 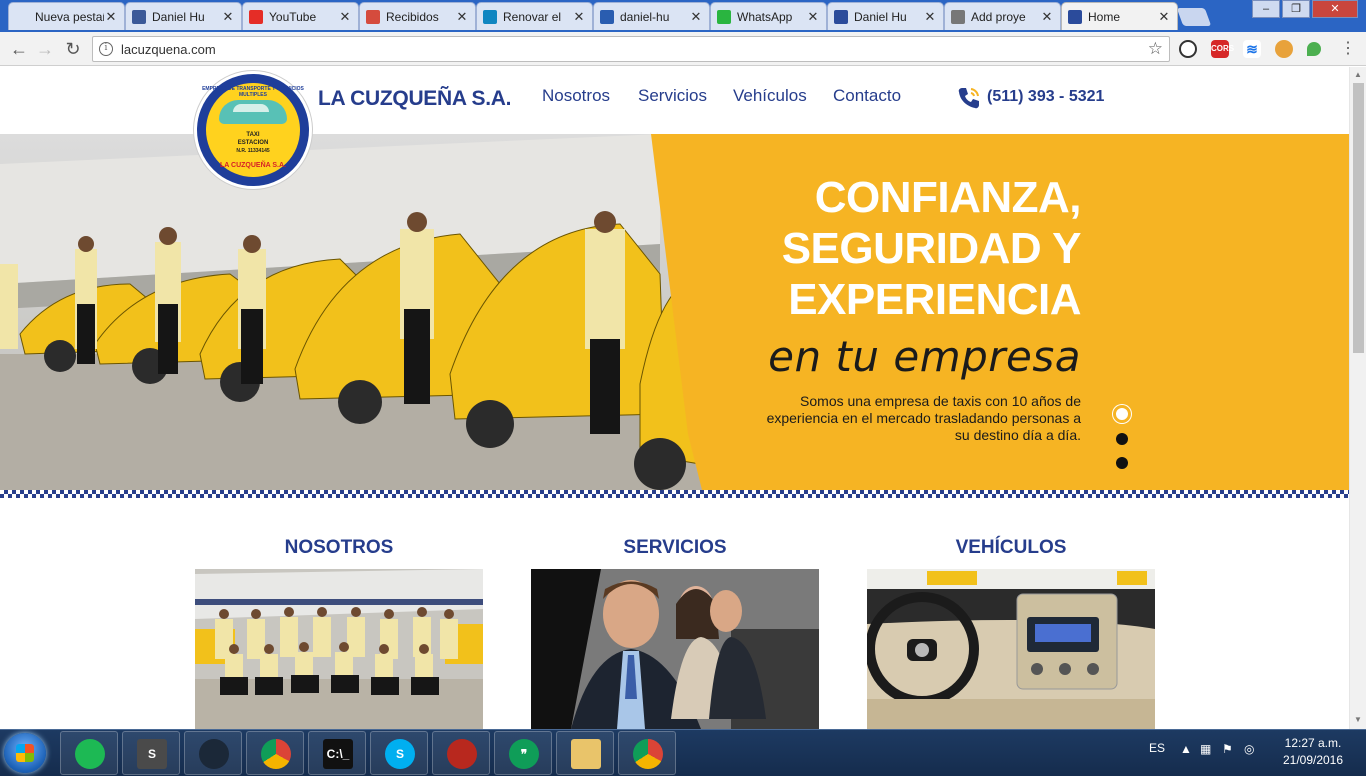 What do you see at coordinates (1314, 49) in the screenshot?
I see `extension-leaf-icon` at bounding box center [1314, 49].